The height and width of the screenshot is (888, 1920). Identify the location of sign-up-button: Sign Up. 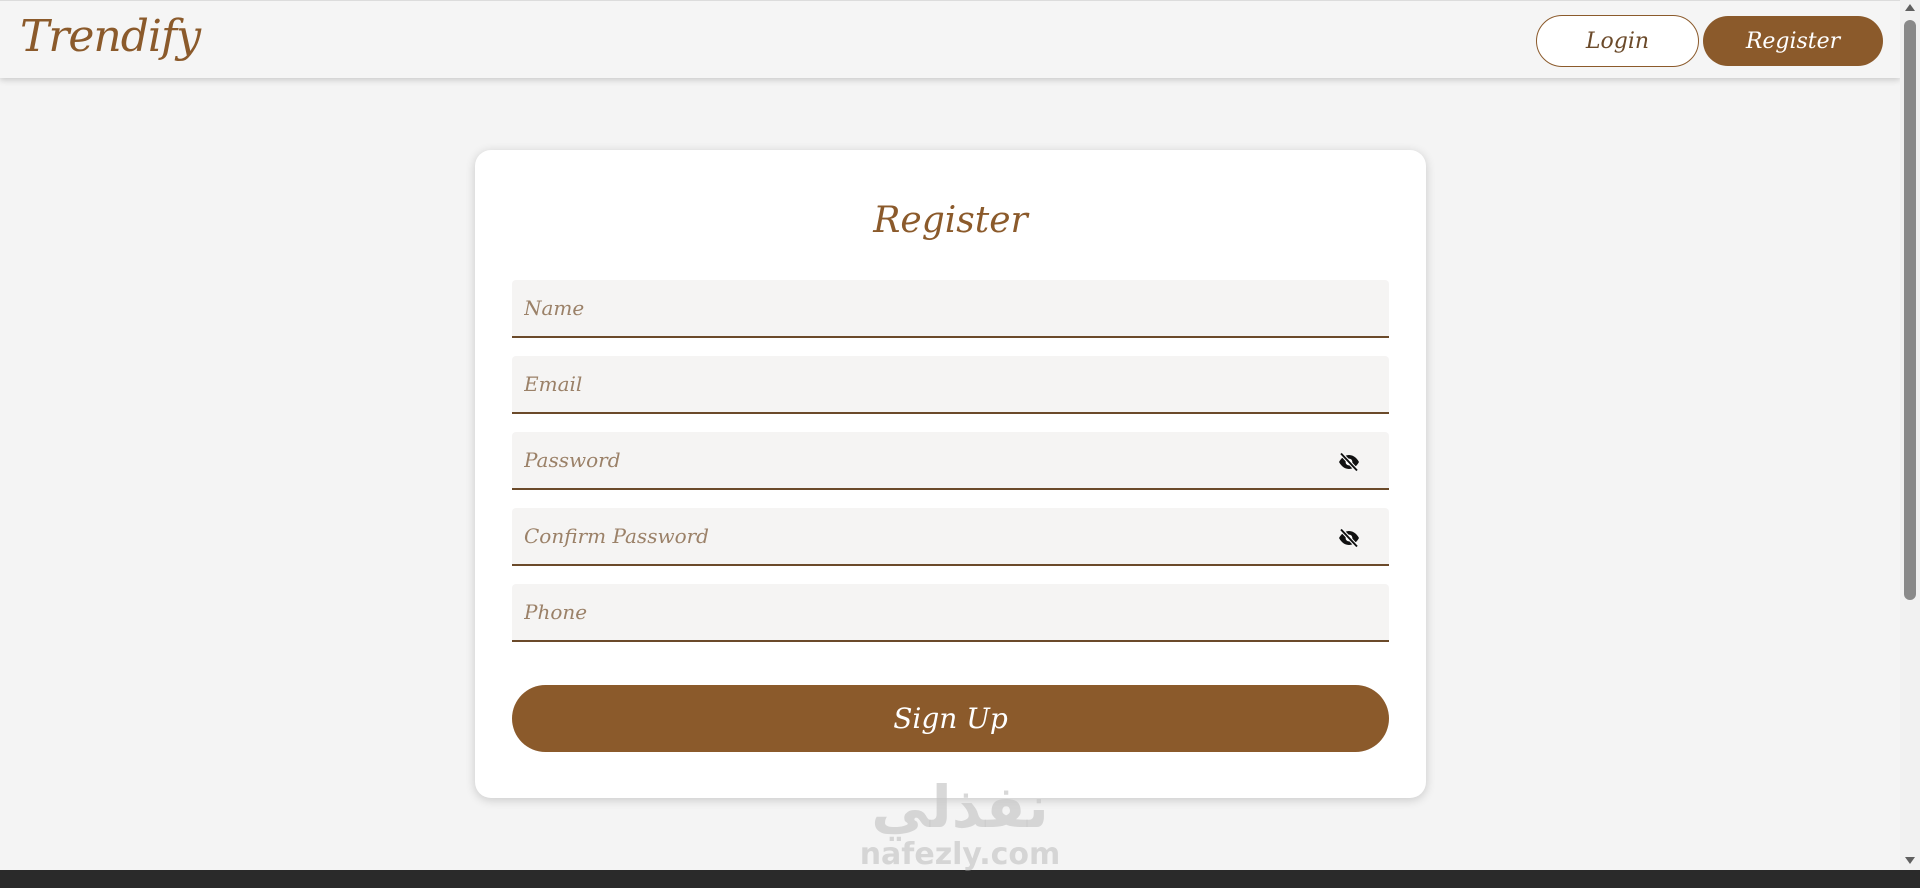
(950, 718).